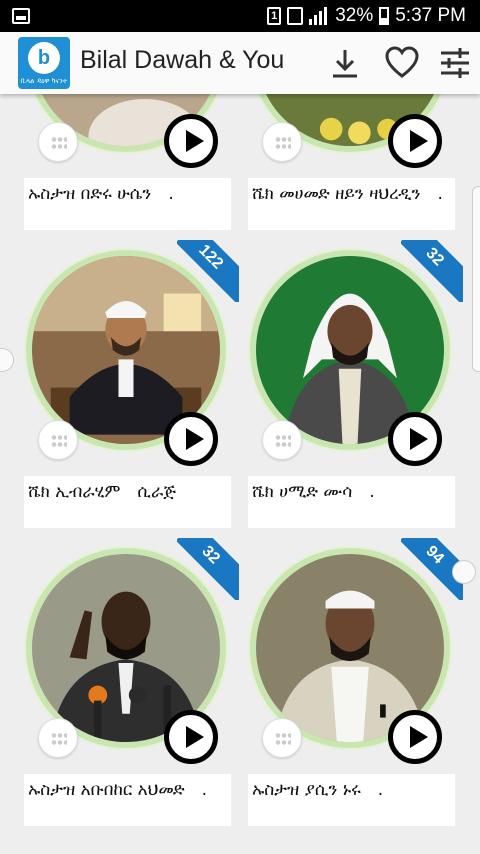 Image resolution: width=480 pixels, height=854 pixels. What do you see at coordinates (127, 204) in the screenshot?
I see `scholar-name: ኡስታዝ በድሩ ሁሴን .` at bounding box center [127, 204].